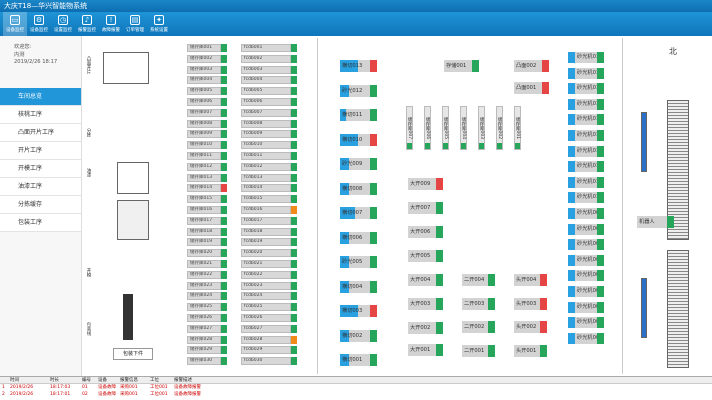  Describe the element at coordinates (207, 80) in the screenshot. I see `storage-tag: 储存库004` at that location.